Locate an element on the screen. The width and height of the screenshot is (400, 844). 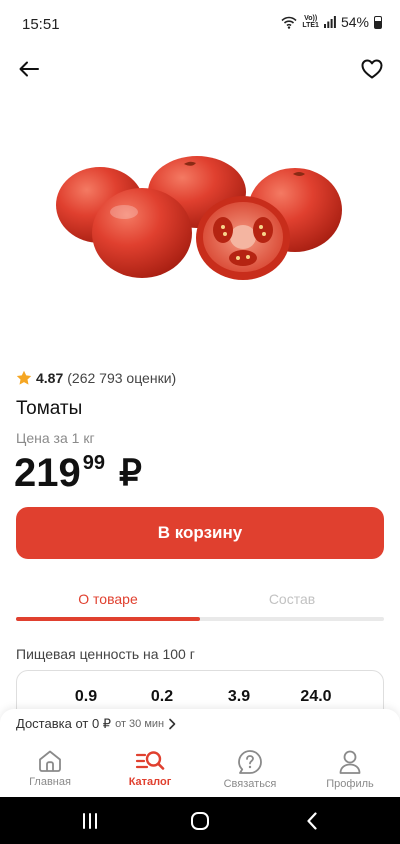
star-icon is located at coordinates (24, 377).